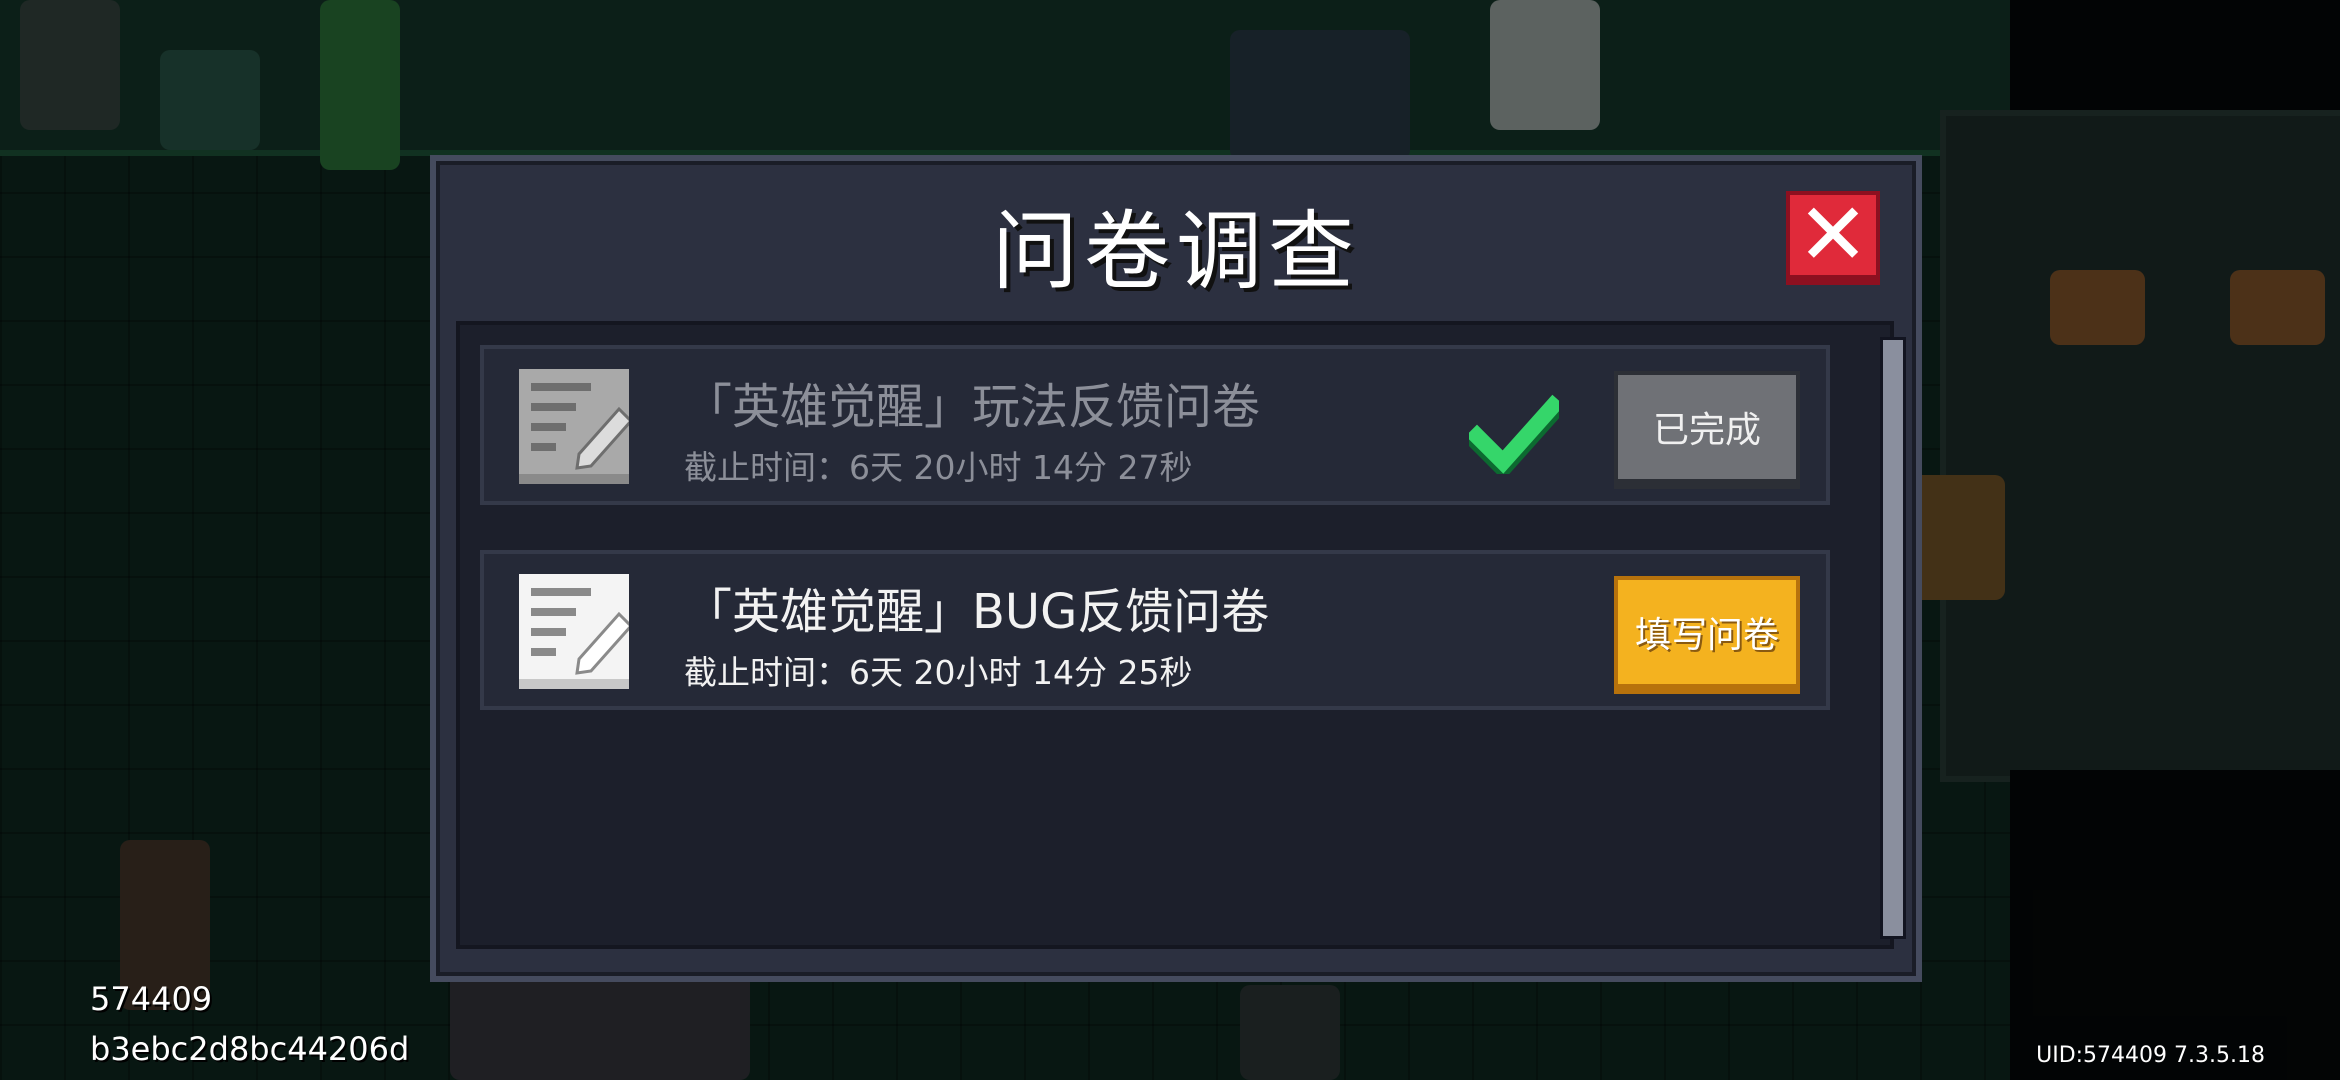 The height and width of the screenshot is (1080, 2340). Describe the element at coordinates (1833, 235) in the screenshot. I see `close-icon: ✕` at that location.